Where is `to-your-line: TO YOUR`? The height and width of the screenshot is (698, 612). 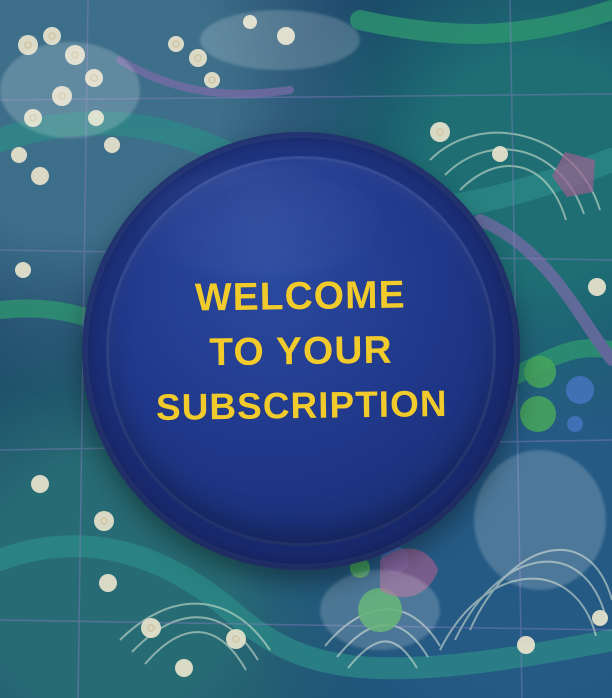
to-your-line: TO YOUR is located at coordinates (301, 351).